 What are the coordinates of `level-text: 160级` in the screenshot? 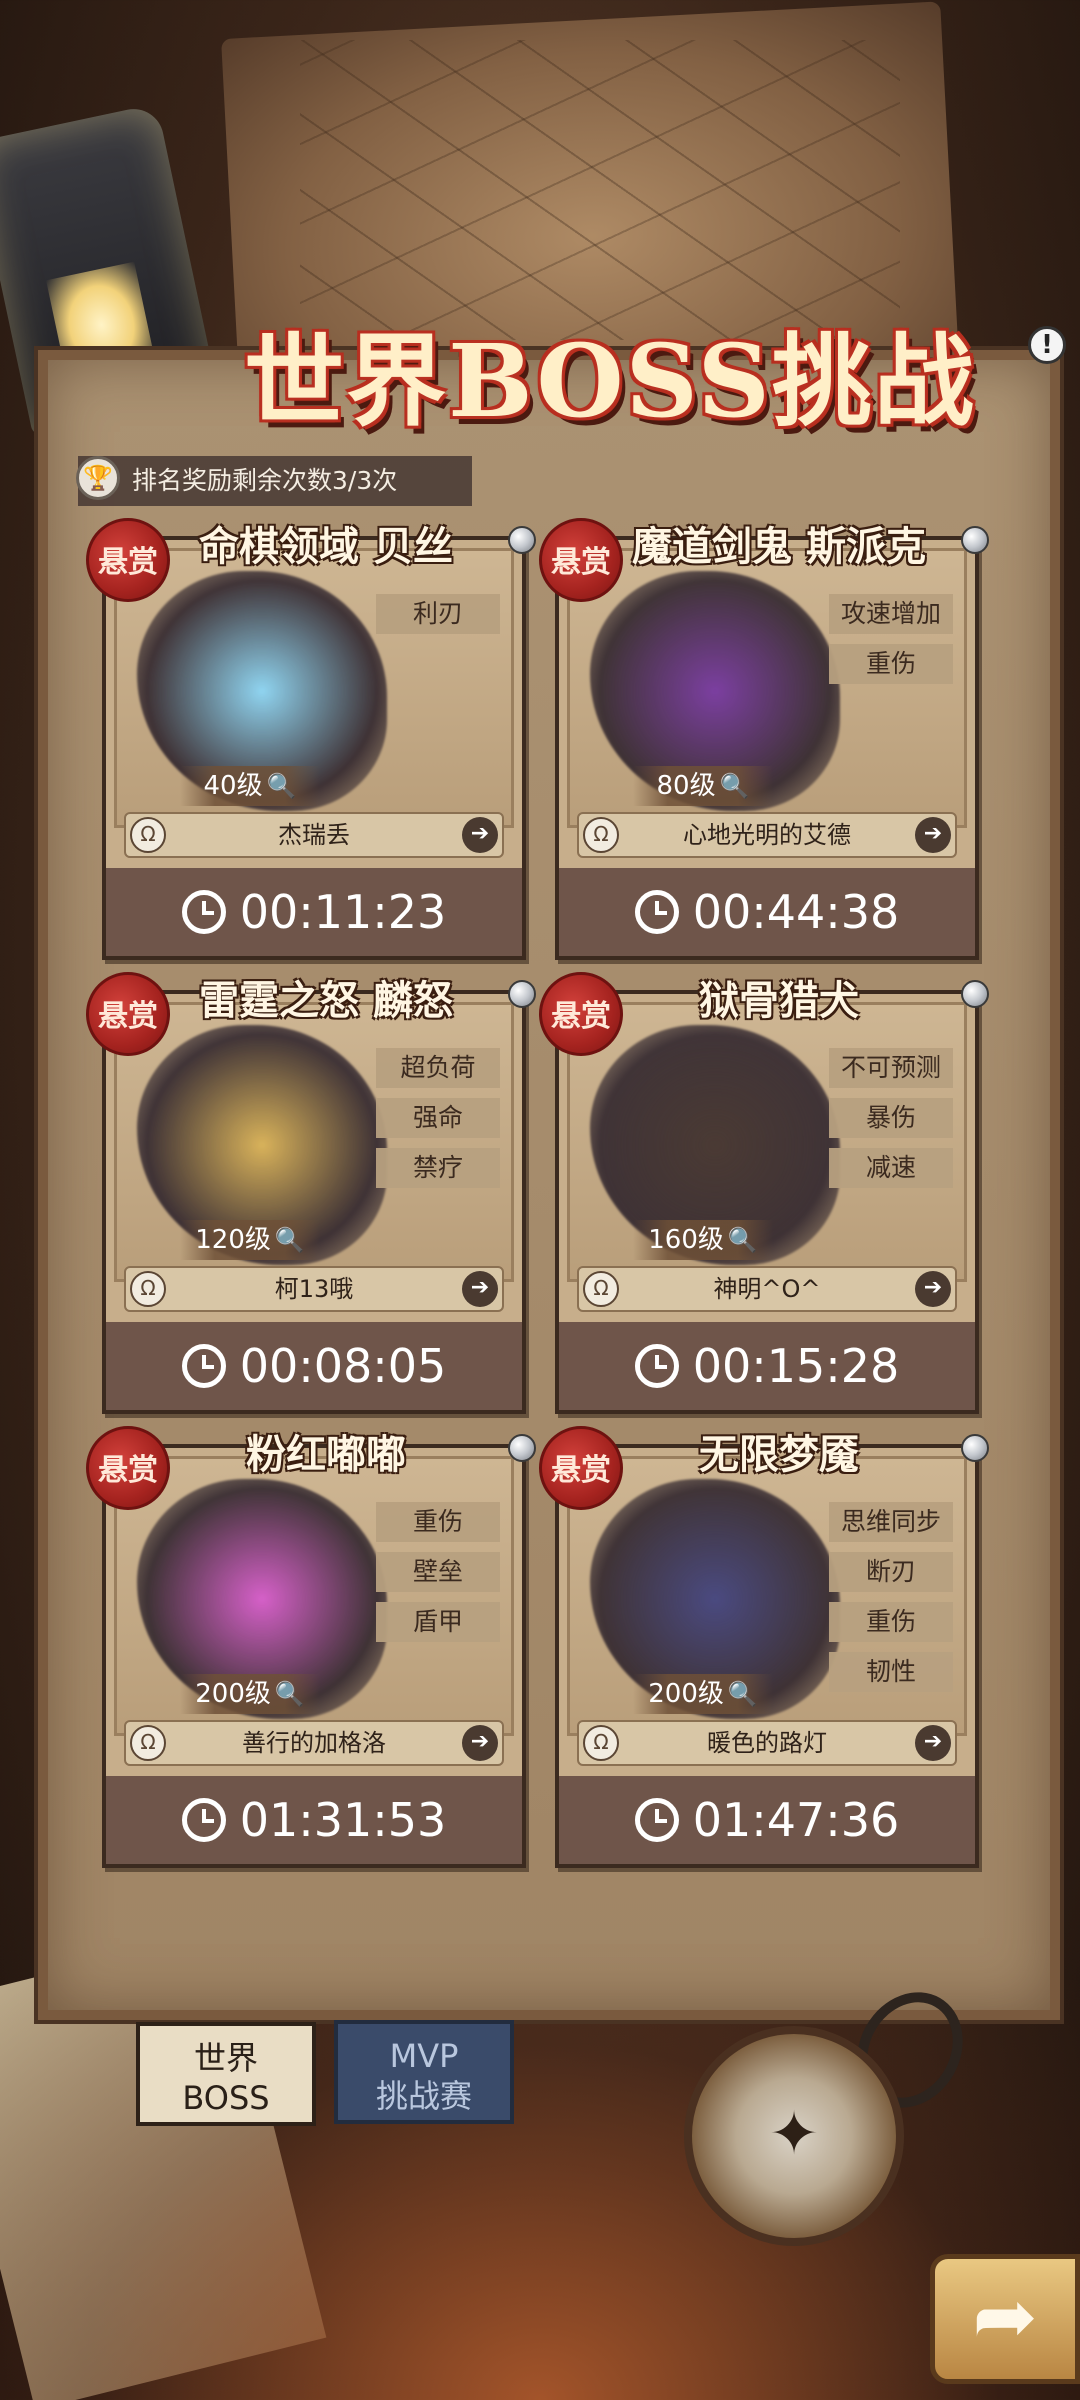 It's located at (686, 1240).